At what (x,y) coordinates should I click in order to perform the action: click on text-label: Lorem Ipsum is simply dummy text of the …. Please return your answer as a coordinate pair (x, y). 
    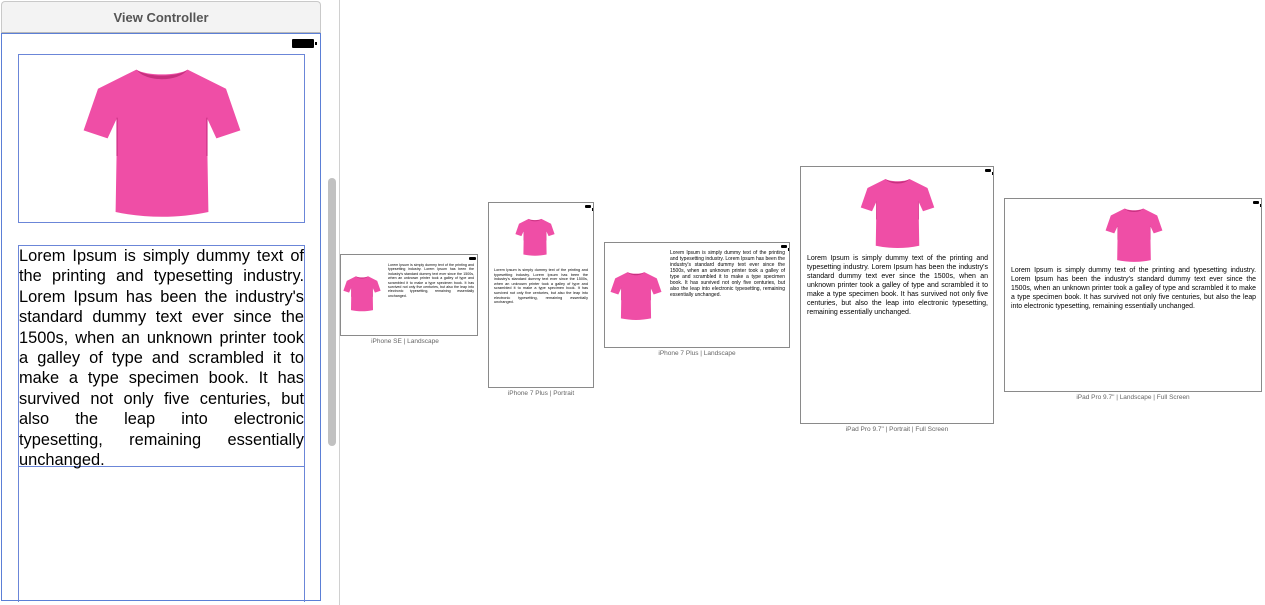
    Looking at the image, I should click on (161, 357).